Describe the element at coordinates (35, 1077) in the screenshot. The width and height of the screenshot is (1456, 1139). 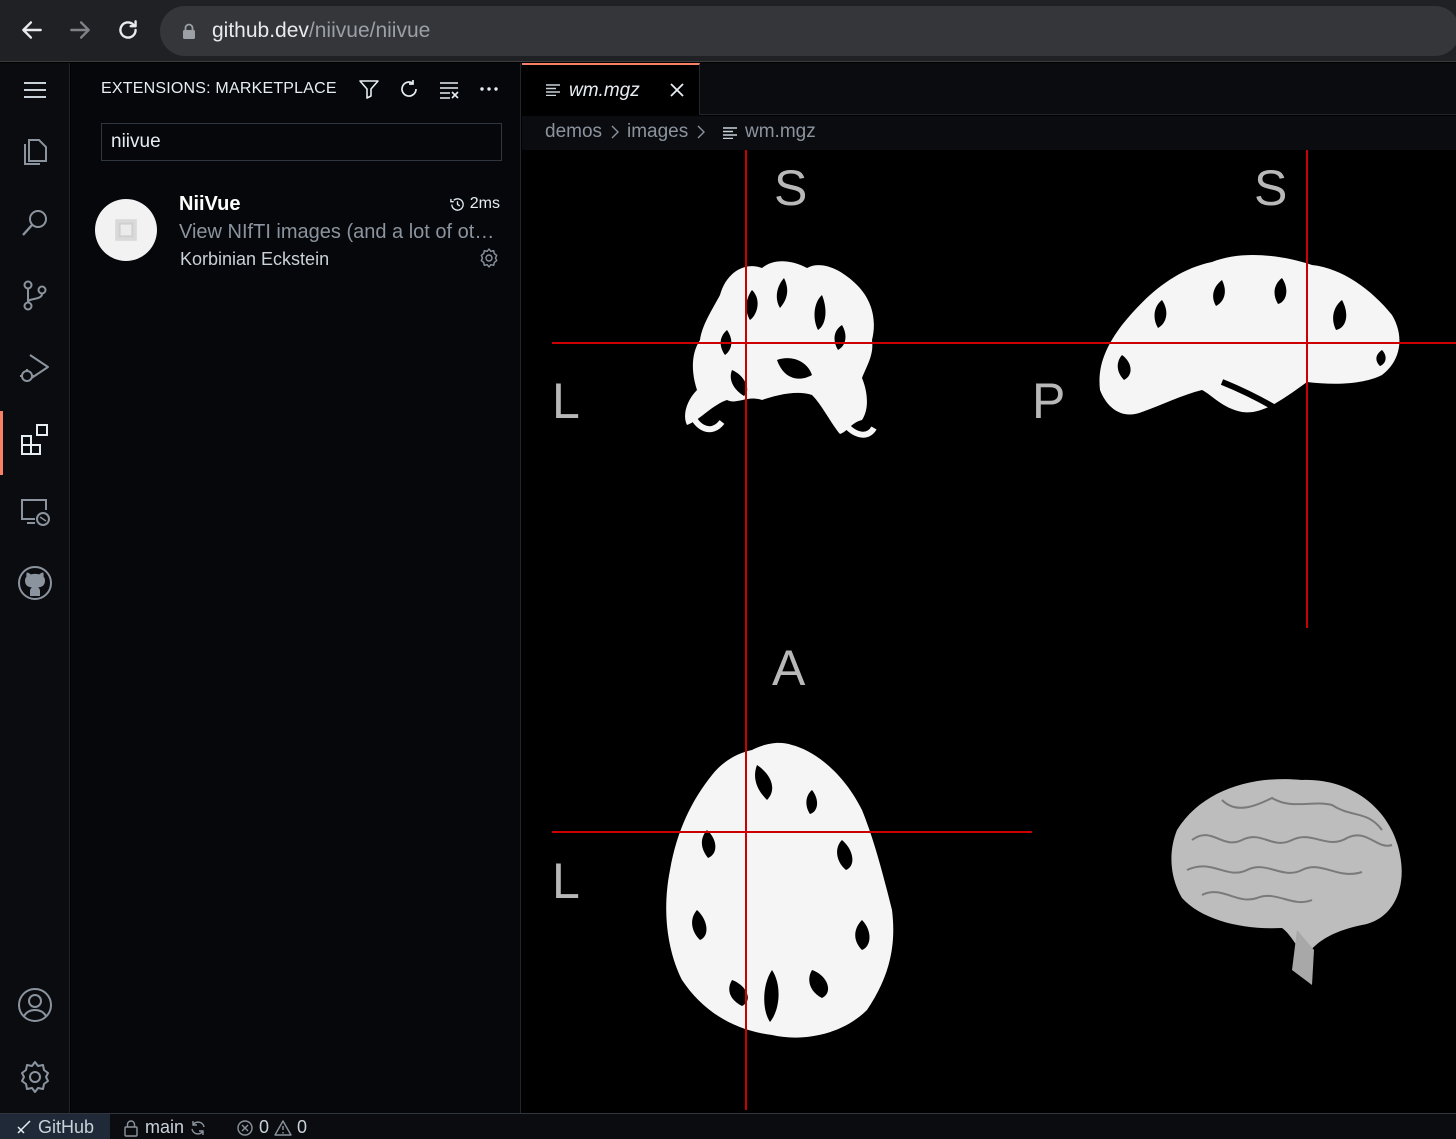
I see `settings-gear-icon` at that location.